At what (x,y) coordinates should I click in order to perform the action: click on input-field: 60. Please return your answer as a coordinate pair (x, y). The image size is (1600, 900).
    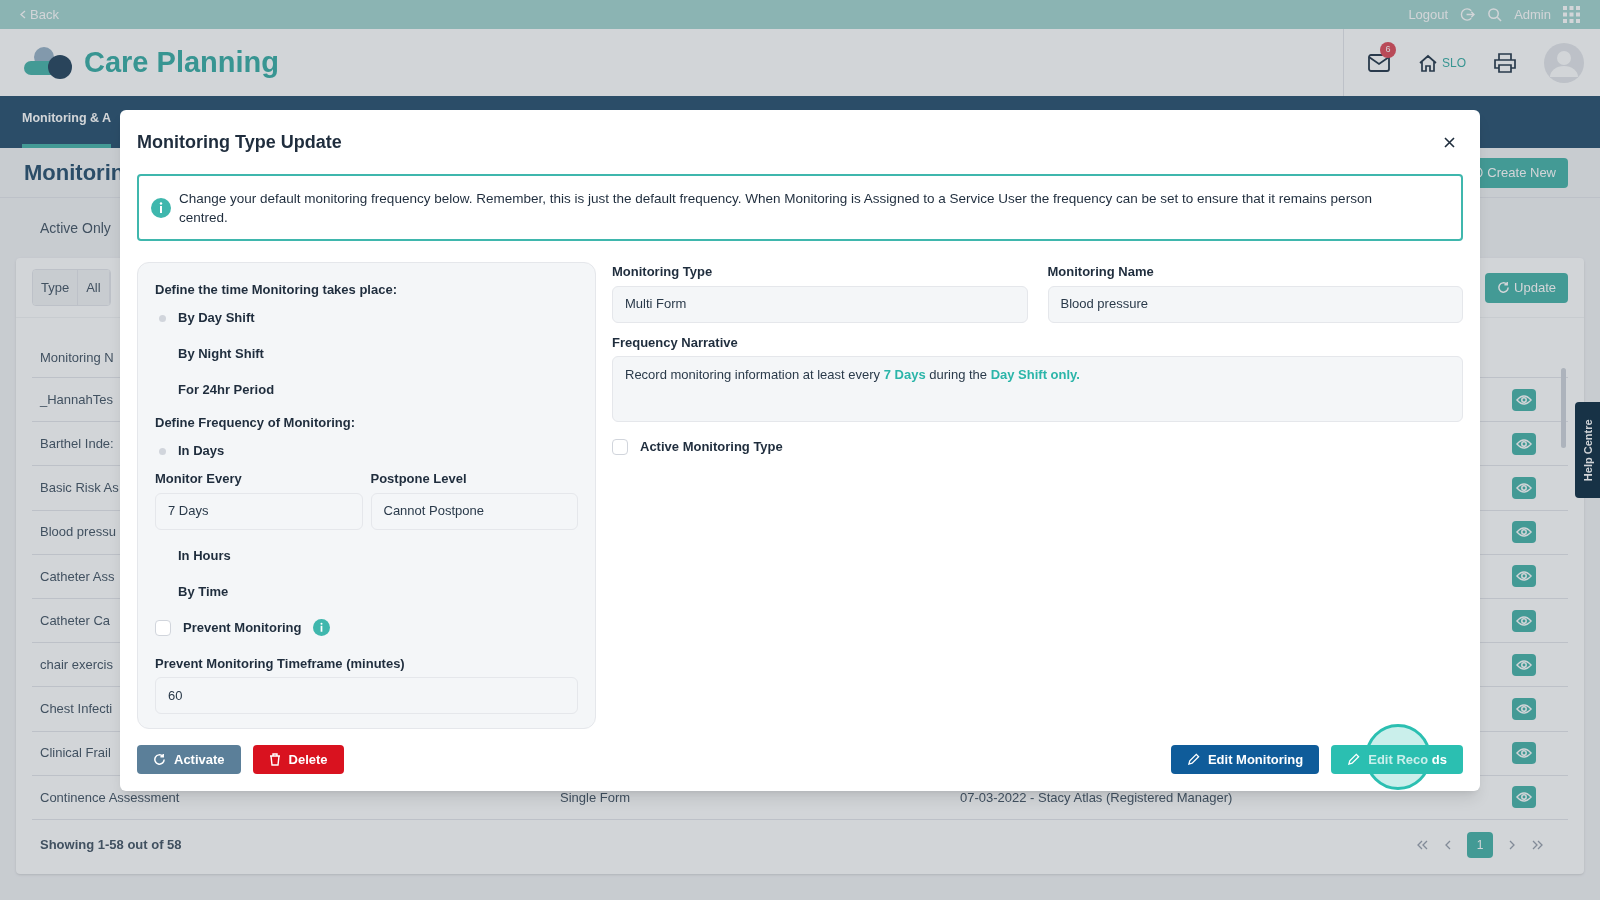
    Looking at the image, I should click on (366, 695).